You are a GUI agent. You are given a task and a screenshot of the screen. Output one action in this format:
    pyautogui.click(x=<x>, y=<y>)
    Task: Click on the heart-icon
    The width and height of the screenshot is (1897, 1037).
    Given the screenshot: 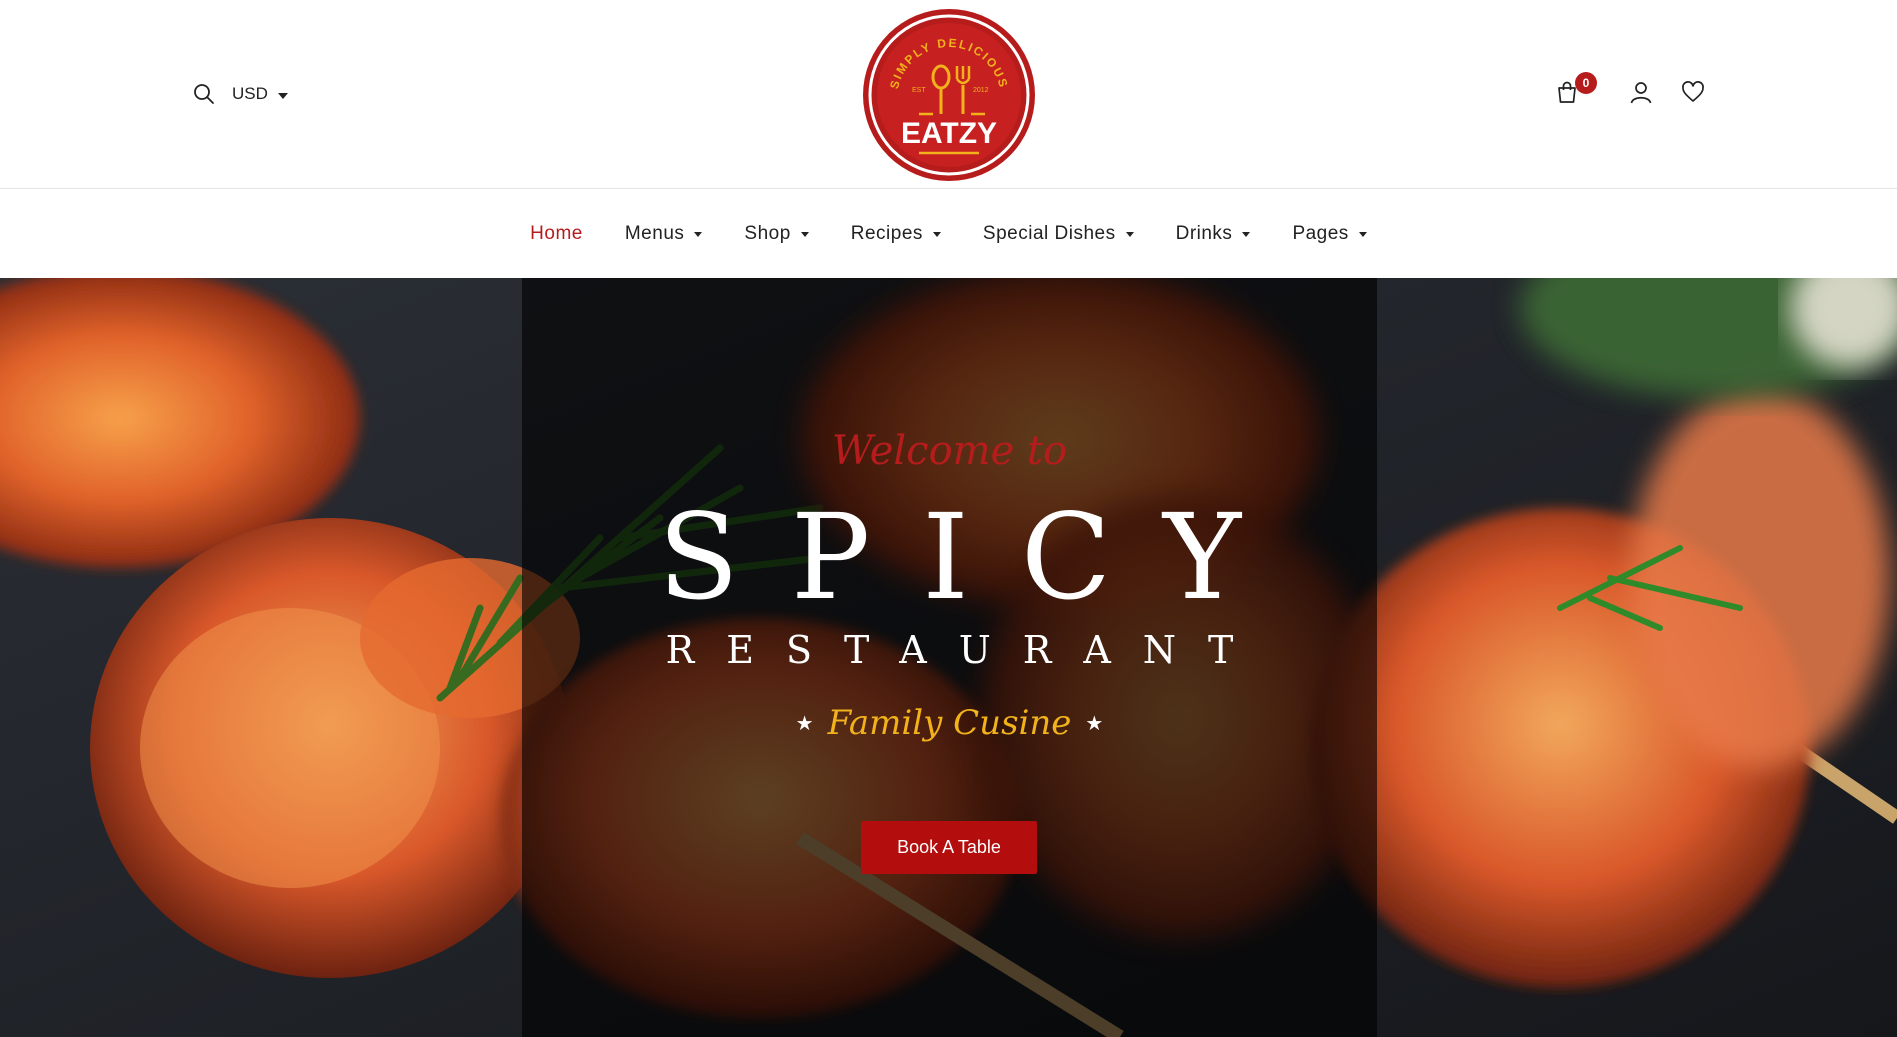 What is the action you would take?
    pyautogui.click(x=1693, y=91)
    